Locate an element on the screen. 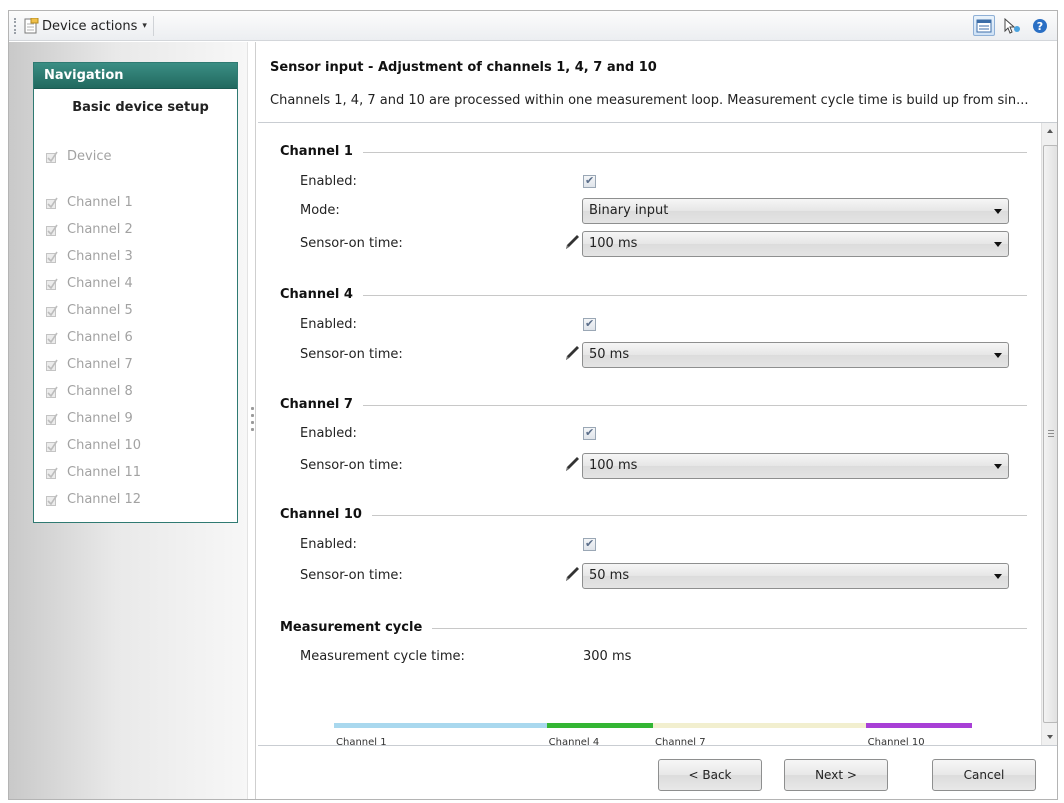 This screenshot has height=803, width=1064. sidebar-item-channel-10: Channel 10 is located at coordinates (93, 445).